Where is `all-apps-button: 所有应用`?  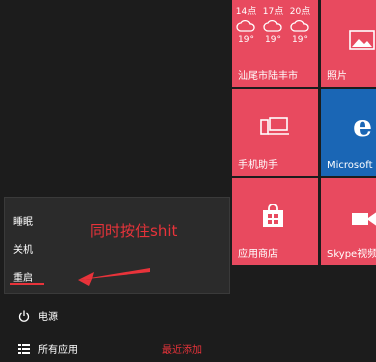 all-apps-button: 所有应用 is located at coordinates (48, 348).